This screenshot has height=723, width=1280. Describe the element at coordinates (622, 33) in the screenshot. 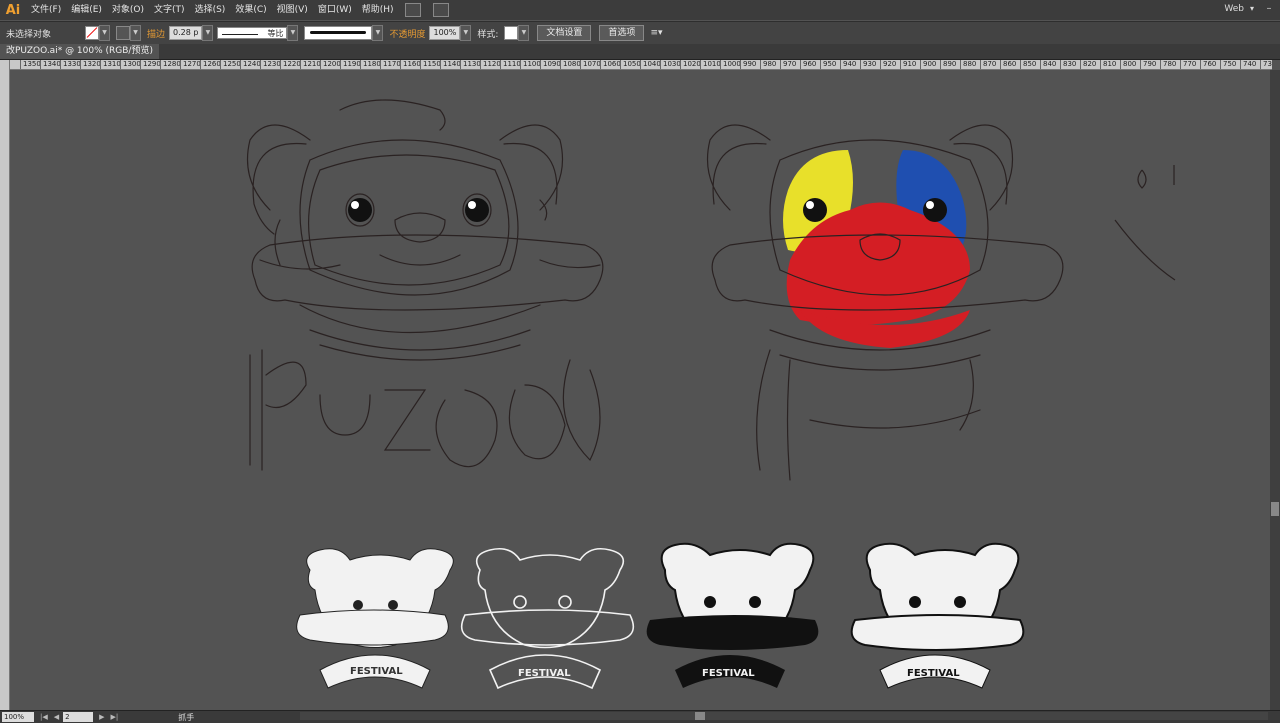

I see `preferences-button: 首选项` at that location.